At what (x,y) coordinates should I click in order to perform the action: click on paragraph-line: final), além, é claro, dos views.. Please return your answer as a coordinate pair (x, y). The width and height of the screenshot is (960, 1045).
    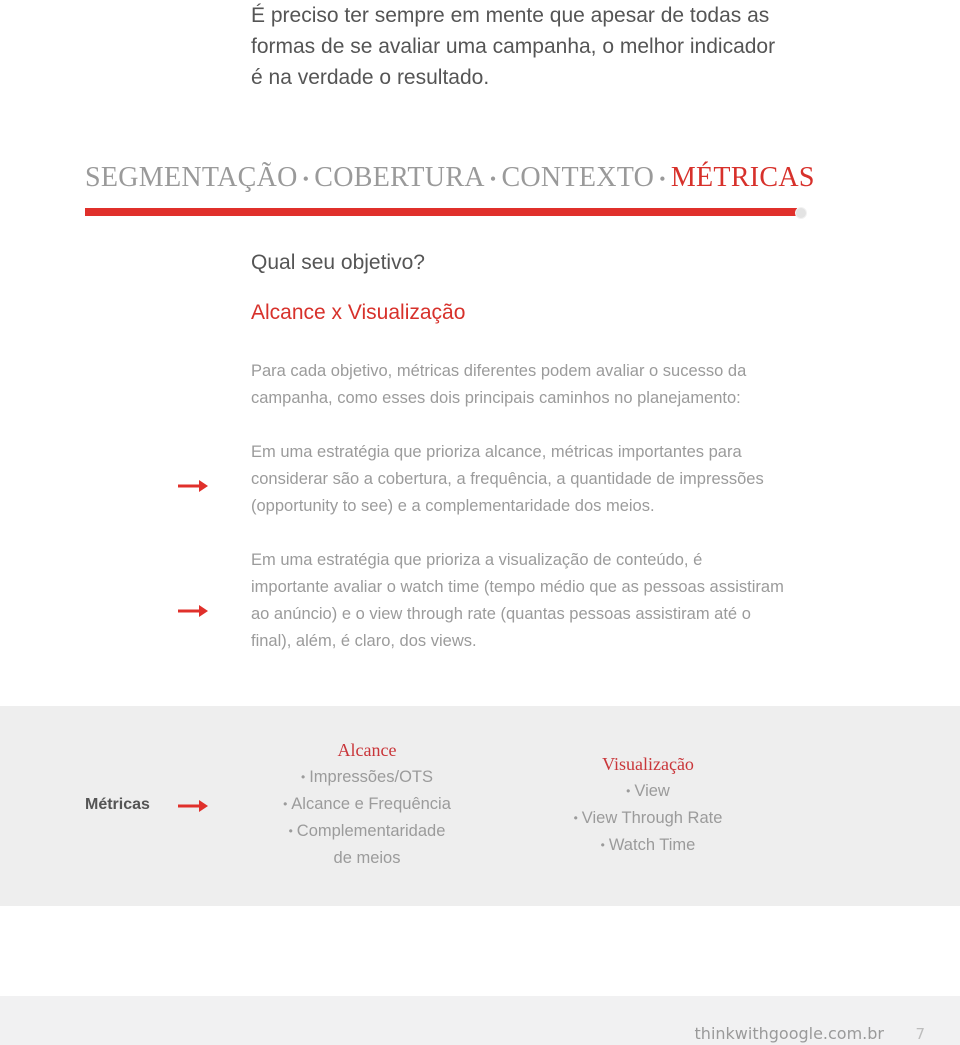
    Looking at the image, I should click on (364, 641).